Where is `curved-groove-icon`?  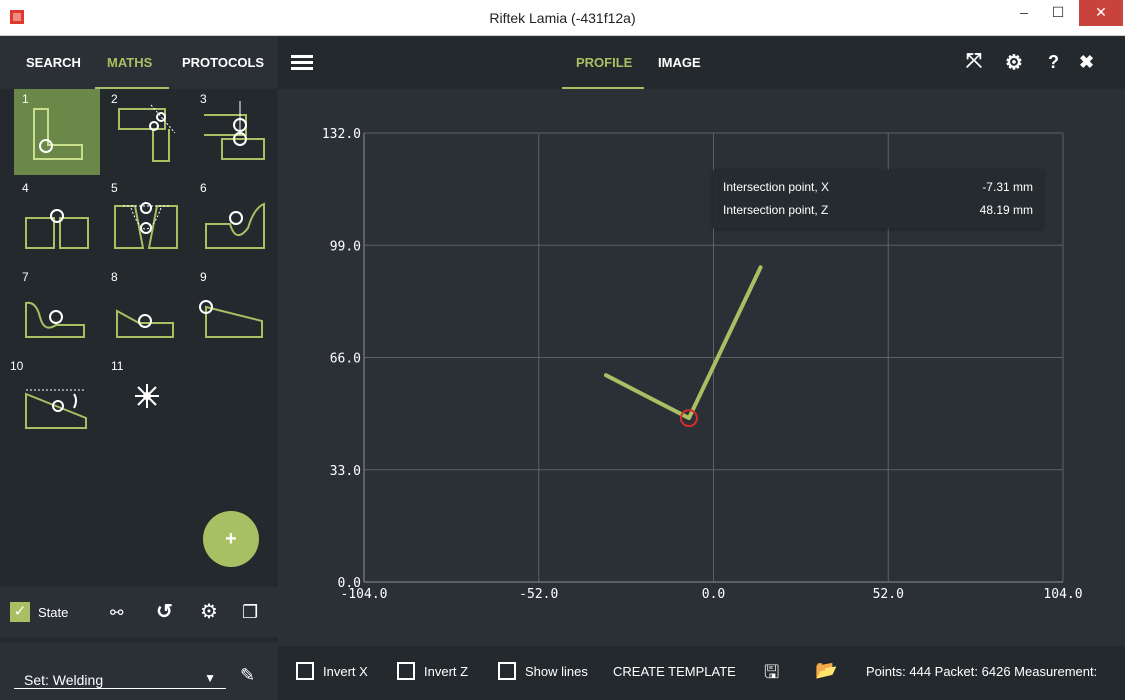 curved-groove-icon is located at coordinates (235, 225).